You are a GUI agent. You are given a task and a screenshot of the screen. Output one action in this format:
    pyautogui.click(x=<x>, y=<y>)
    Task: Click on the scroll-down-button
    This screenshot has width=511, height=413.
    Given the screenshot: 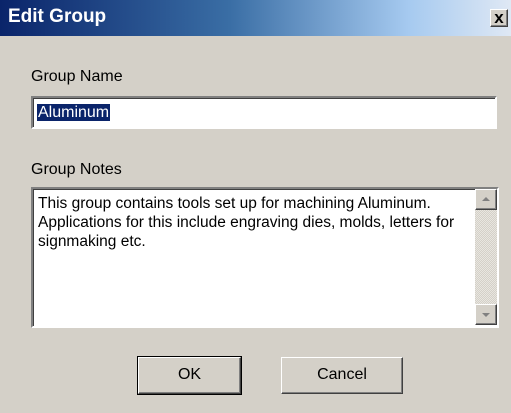 What is the action you would take?
    pyautogui.click(x=486, y=314)
    